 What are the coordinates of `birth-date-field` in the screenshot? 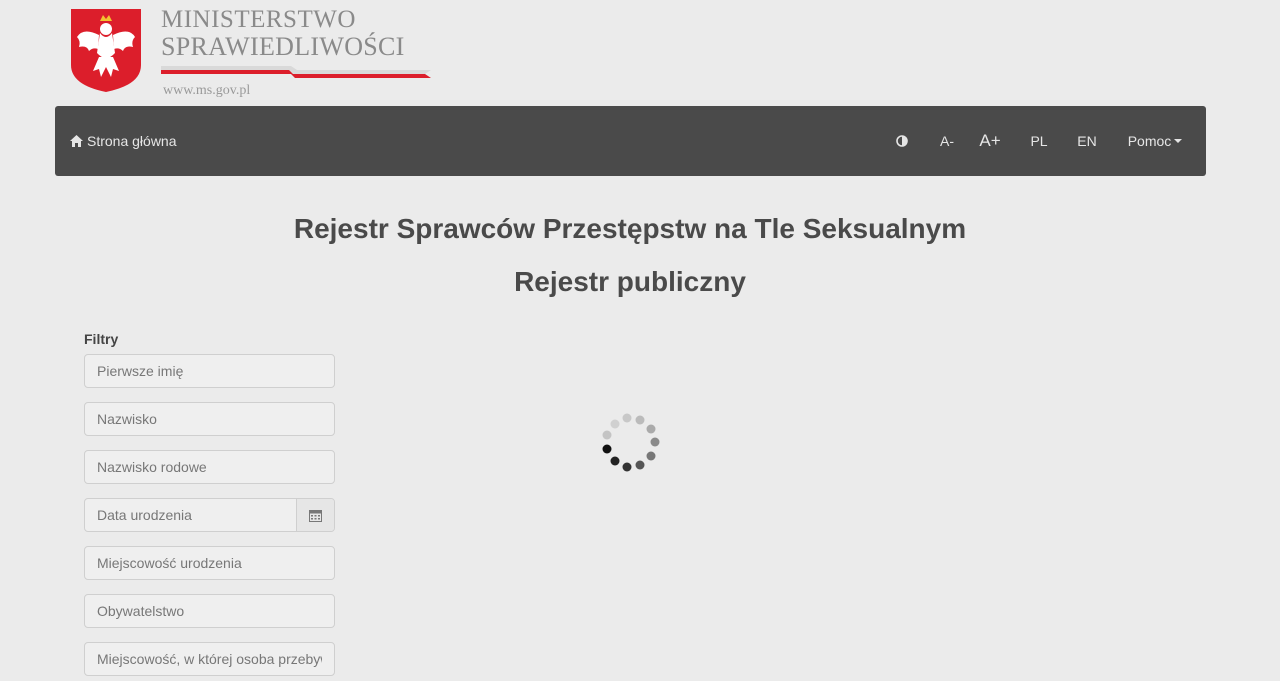 It's located at (209, 515).